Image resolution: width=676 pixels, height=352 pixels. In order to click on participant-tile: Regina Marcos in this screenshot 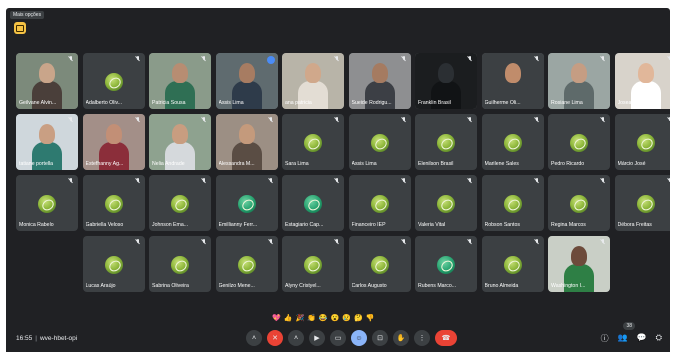, I will do `click(579, 203)`.